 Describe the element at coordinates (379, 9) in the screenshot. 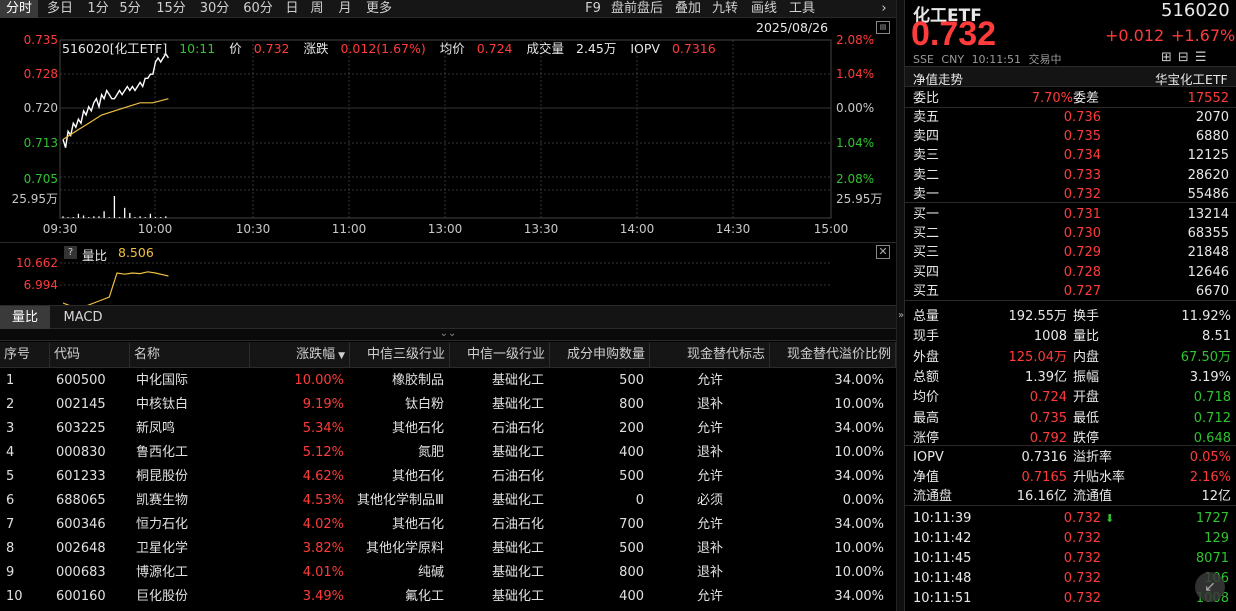

I see `period-tab-10: 更多` at that location.